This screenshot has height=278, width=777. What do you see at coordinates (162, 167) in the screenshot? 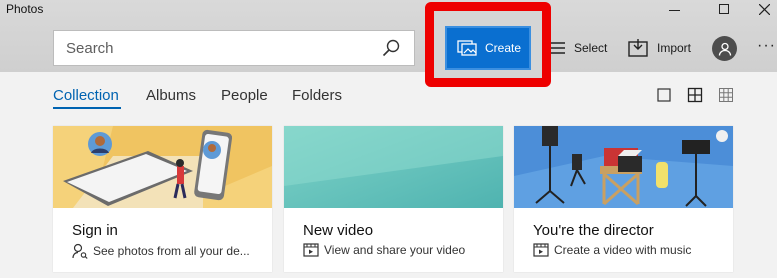
I see `sign-in-illustration` at bounding box center [162, 167].